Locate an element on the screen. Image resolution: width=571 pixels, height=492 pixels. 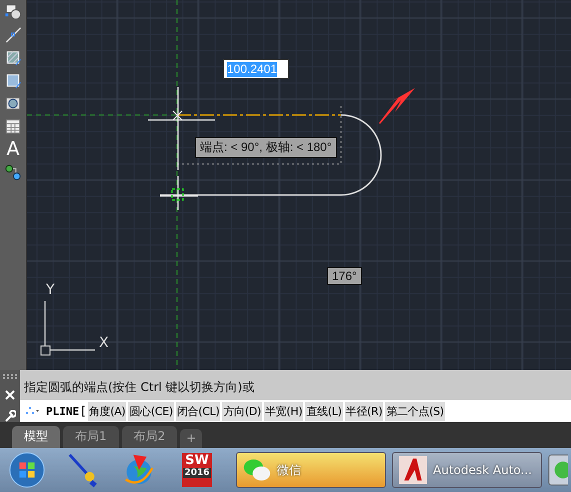
chat-icon is located at coordinates (257, 470).